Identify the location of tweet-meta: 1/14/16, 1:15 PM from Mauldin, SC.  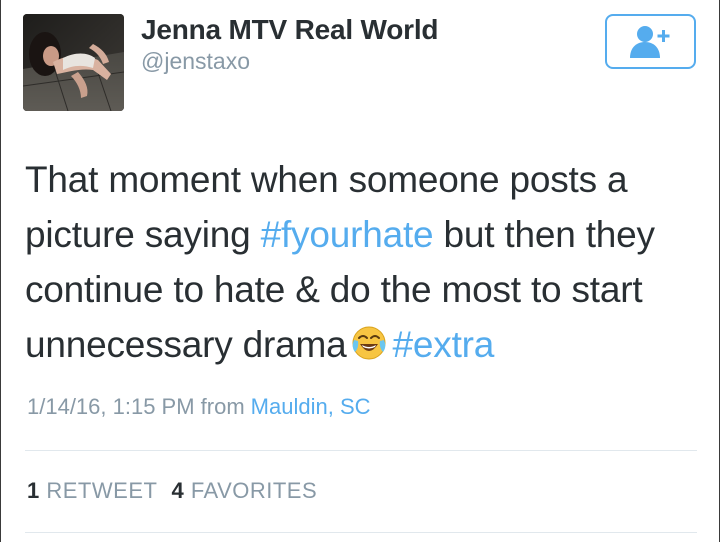
(199, 407).